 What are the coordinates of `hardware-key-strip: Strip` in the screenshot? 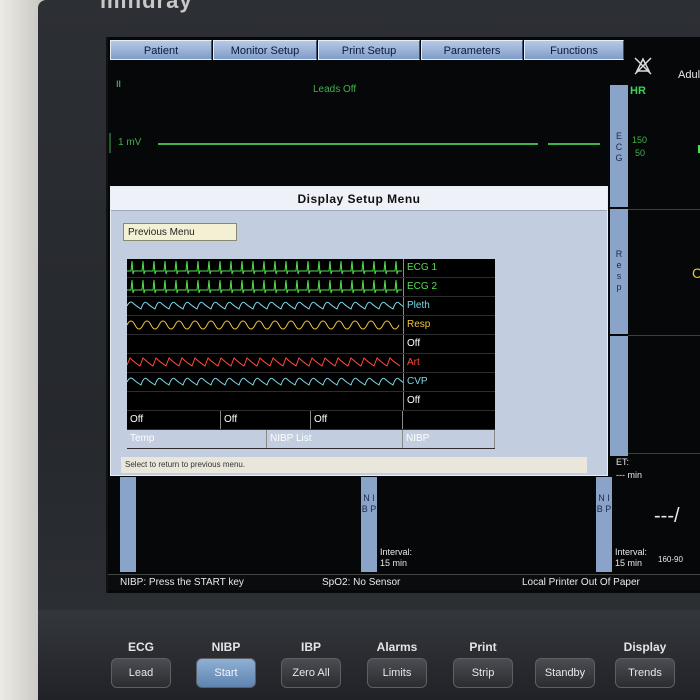 It's located at (483, 673).